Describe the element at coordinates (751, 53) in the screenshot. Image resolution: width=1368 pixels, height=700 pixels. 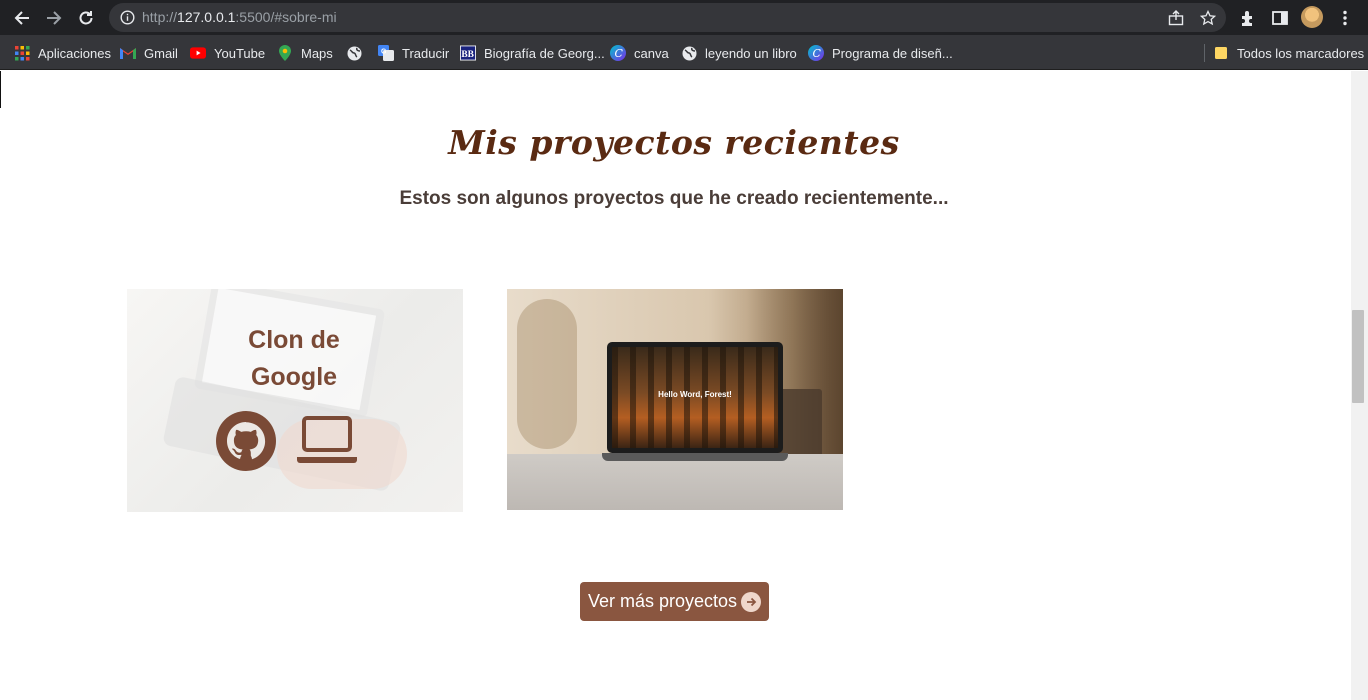
I see `bookmark-label: leyendo un libro` at that location.